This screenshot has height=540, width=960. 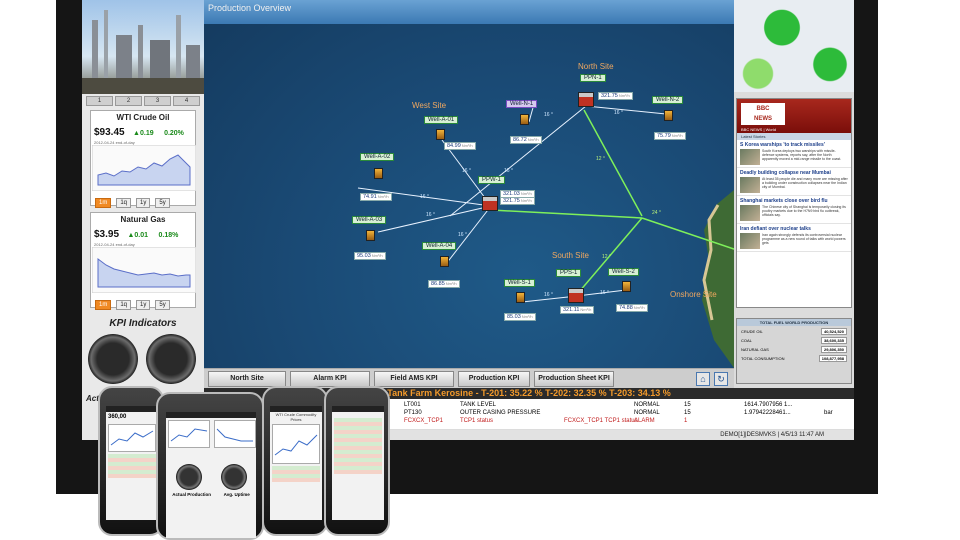 What do you see at coordinates (296, 417) in the screenshot?
I see `phone-3-title: WTI Crude Commodity Prices` at bounding box center [296, 417].